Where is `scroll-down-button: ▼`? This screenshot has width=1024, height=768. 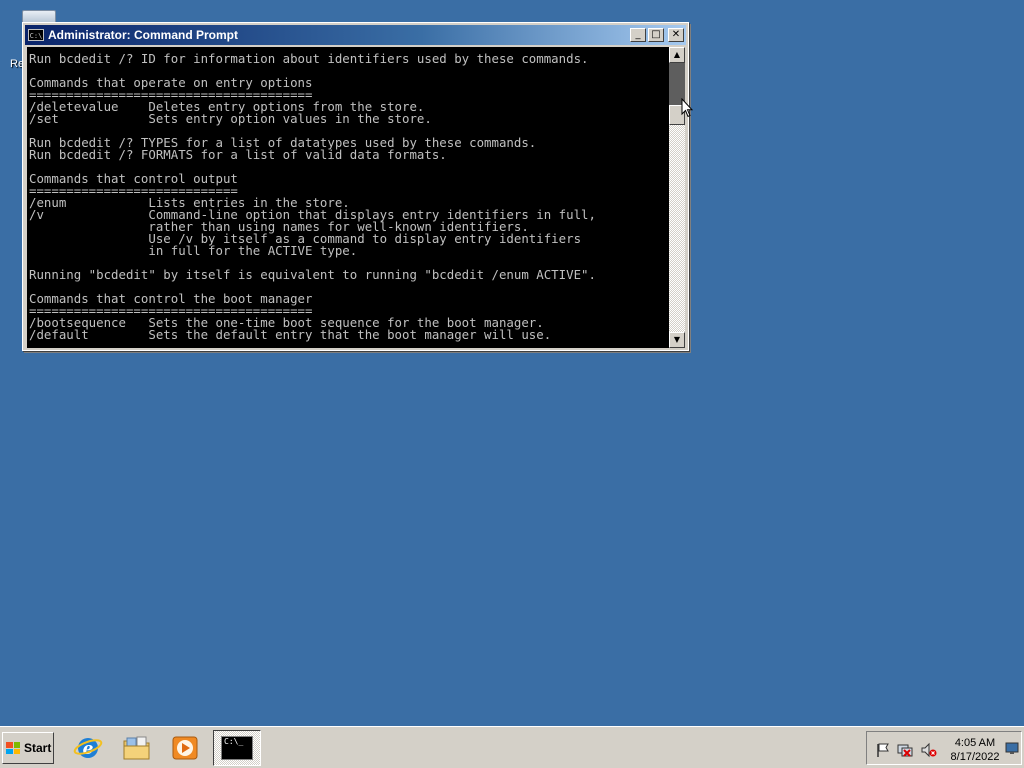
scroll-down-button: ▼ is located at coordinates (677, 340).